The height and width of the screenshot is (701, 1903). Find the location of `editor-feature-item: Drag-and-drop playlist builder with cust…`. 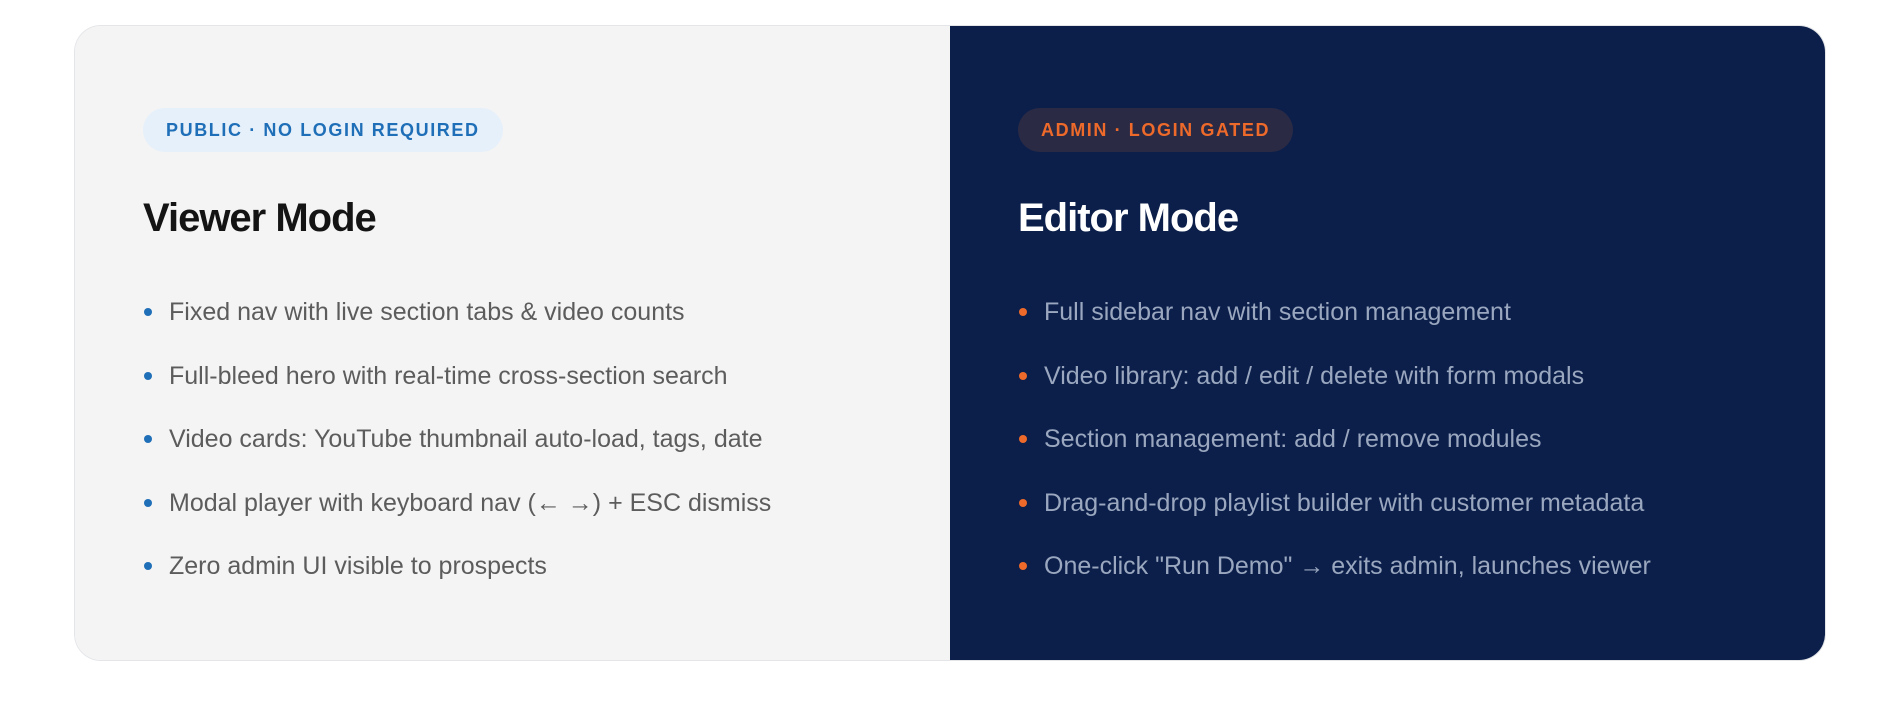

editor-feature-item: Drag-and-drop playlist builder with cust… is located at coordinates (1334, 517).